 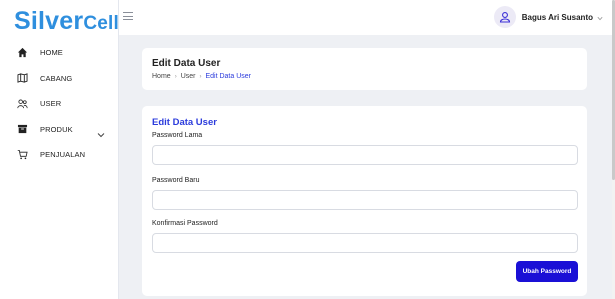 I want to click on sidebar-item-label: PENJUALAN, so click(x=63, y=155).